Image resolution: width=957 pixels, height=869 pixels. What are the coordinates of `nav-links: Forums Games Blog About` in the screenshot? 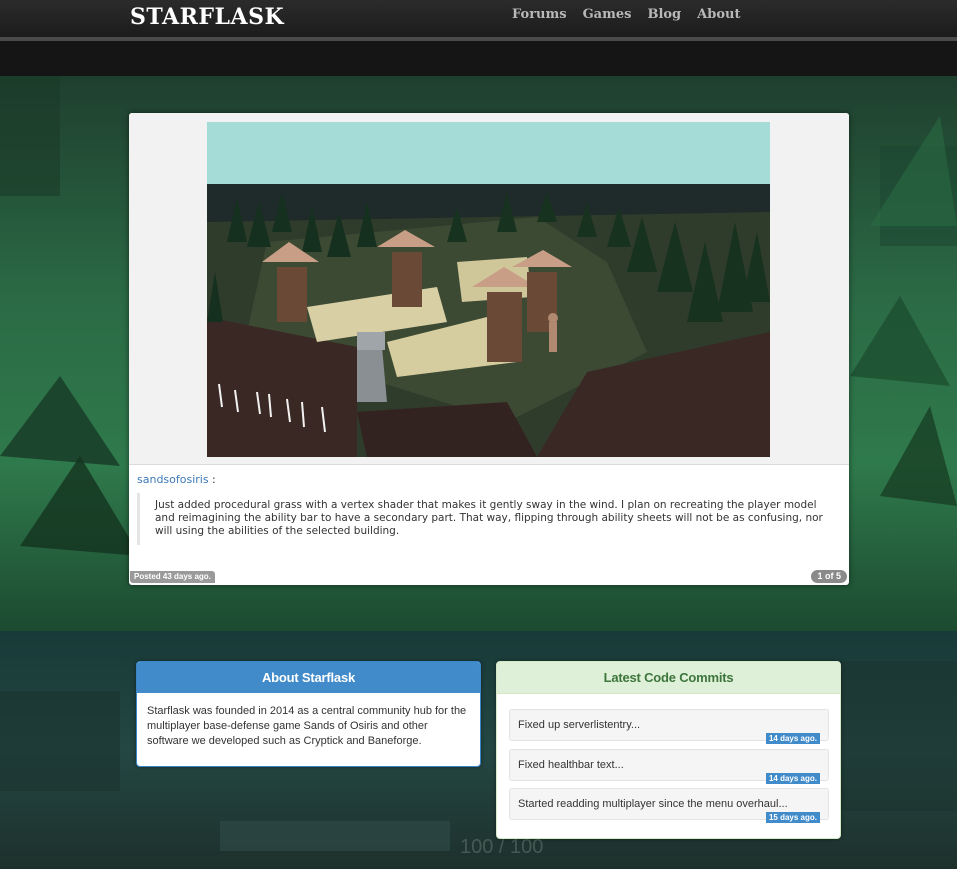 It's located at (626, 14).